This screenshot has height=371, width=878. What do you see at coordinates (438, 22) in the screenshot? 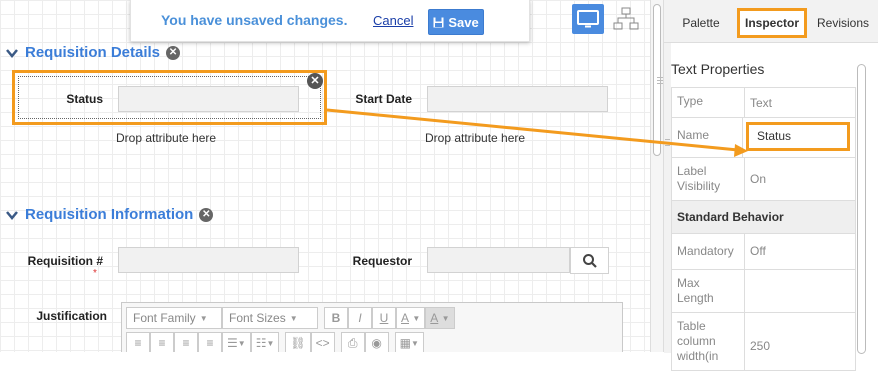
I see `floppy-disk-icon` at bounding box center [438, 22].